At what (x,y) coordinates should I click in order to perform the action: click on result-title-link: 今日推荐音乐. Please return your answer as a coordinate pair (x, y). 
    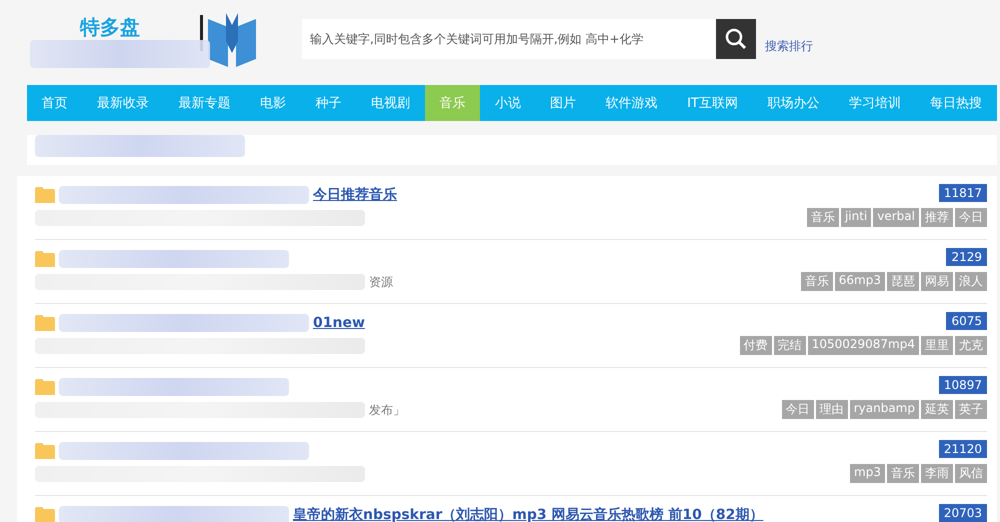
    Looking at the image, I should click on (355, 195).